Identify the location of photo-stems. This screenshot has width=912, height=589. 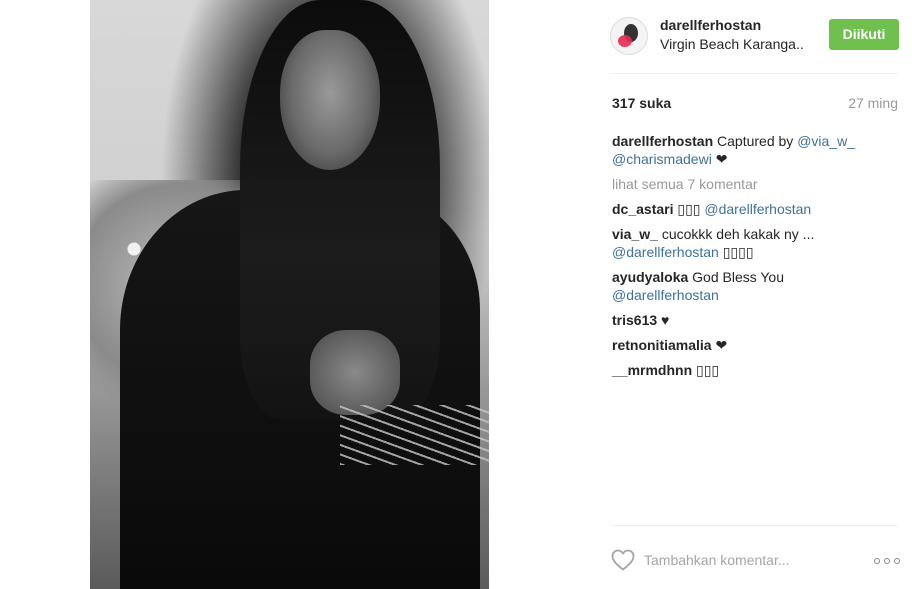
(414, 435).